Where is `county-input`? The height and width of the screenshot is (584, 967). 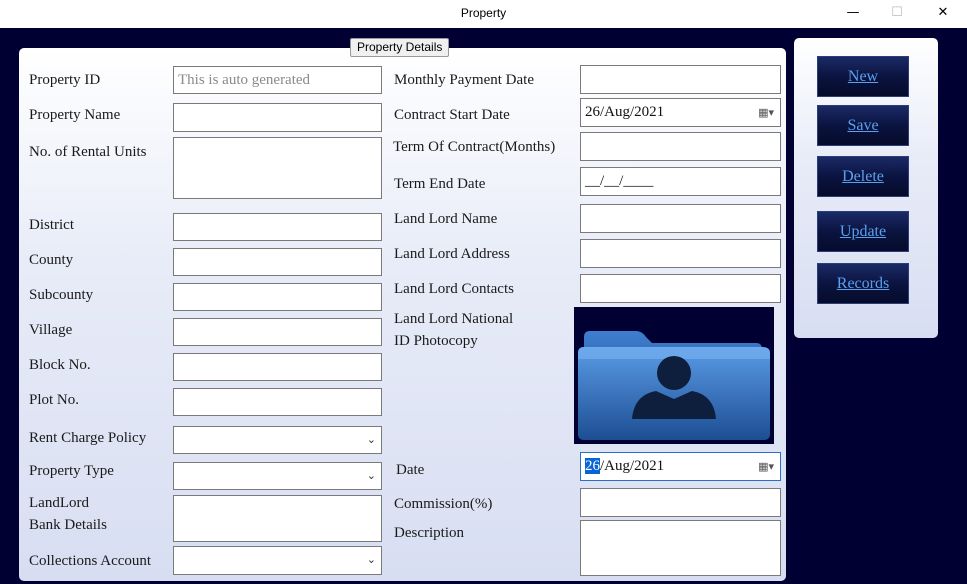
county-input is located at coordinates (277, 262).